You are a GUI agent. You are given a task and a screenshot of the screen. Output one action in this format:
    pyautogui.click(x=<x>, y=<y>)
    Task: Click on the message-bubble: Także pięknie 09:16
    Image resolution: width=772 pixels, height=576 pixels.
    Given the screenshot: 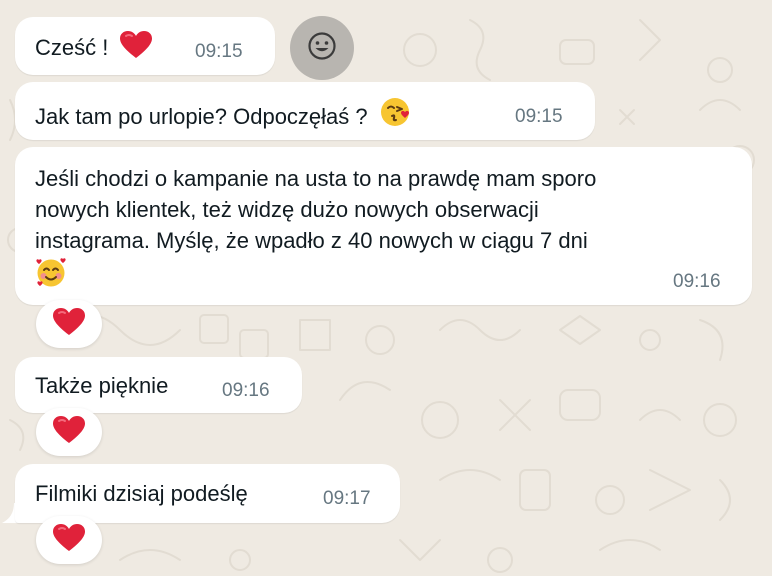 What is the action you would take?
    pyautogui.click(x=158, y=385)
    